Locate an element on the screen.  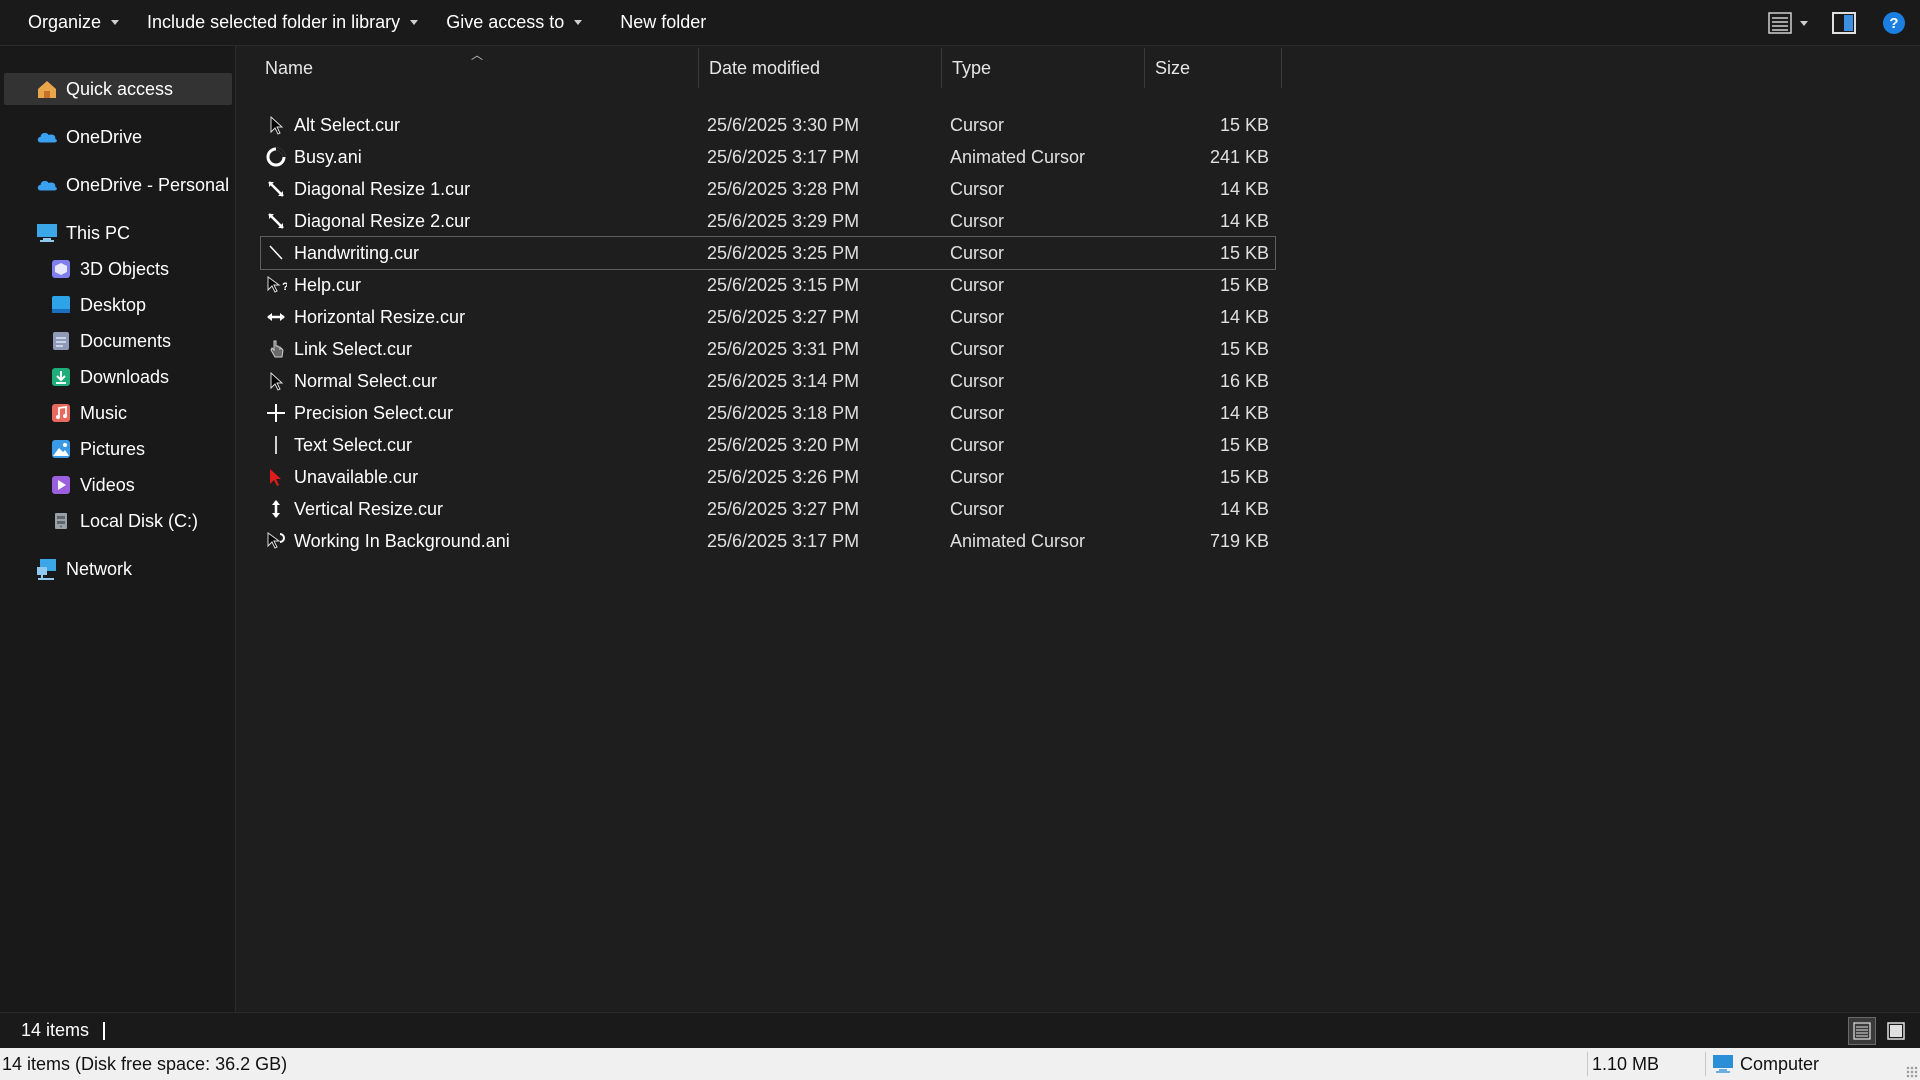
file-date-modified: 25/6/2025 3:25 PM is located at coordinates (783, 252).